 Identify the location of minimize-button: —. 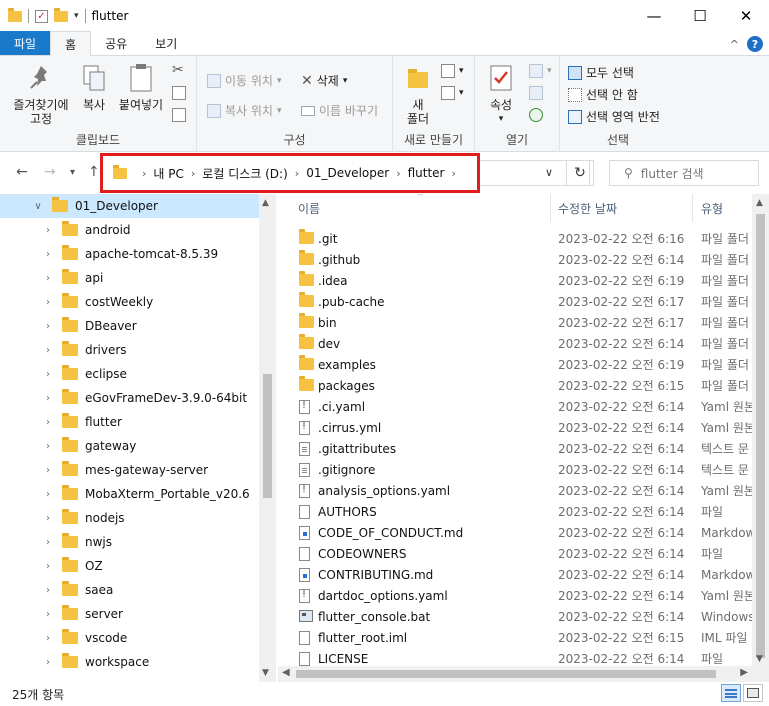
(654, 16).